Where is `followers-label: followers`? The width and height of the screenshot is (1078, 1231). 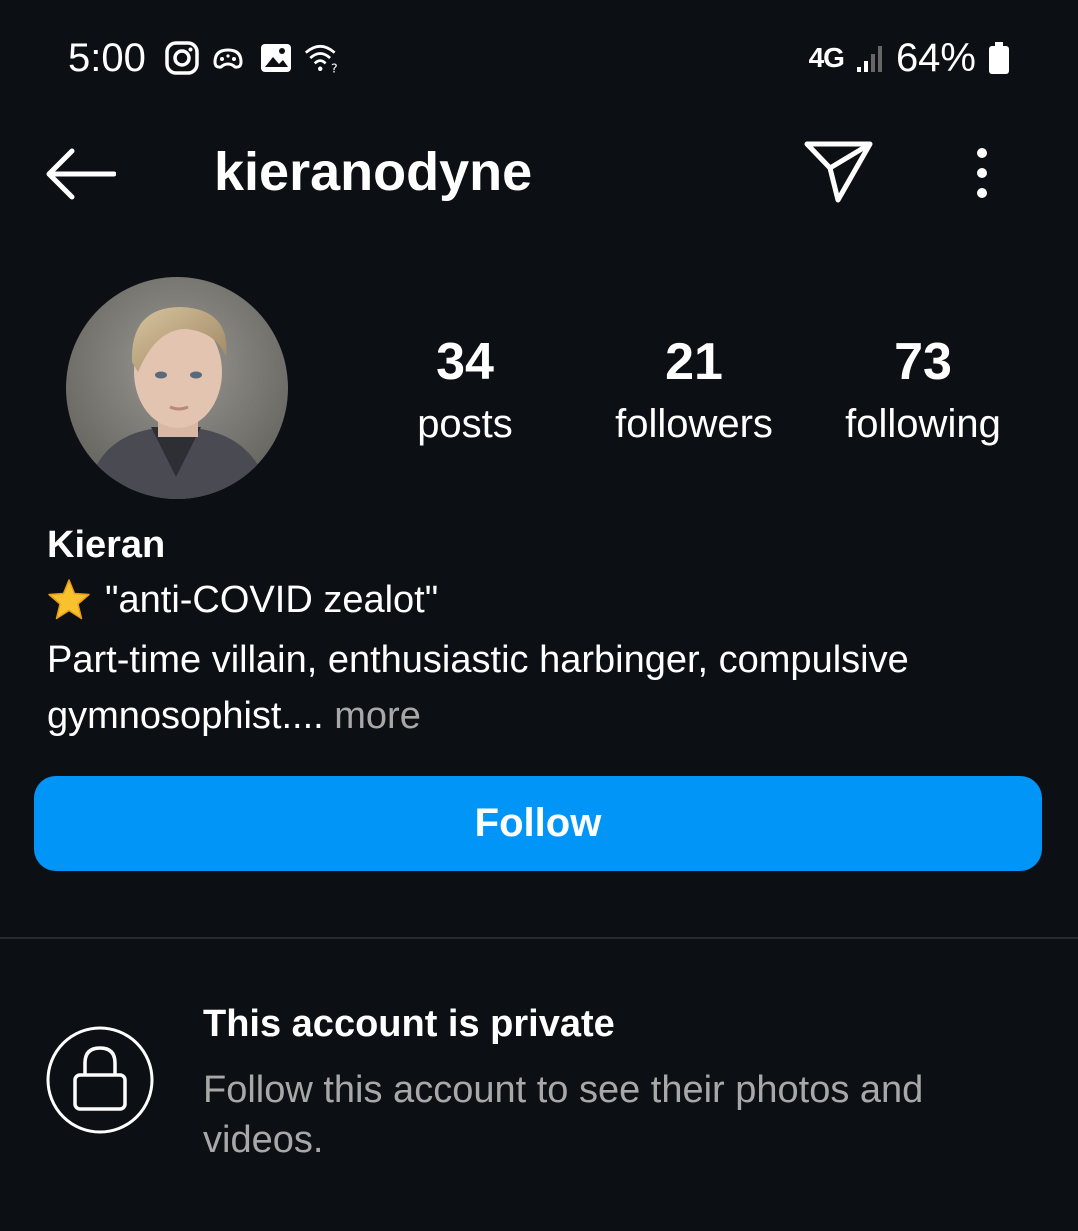 followers-label: followers is located at coordinates (694, 424).